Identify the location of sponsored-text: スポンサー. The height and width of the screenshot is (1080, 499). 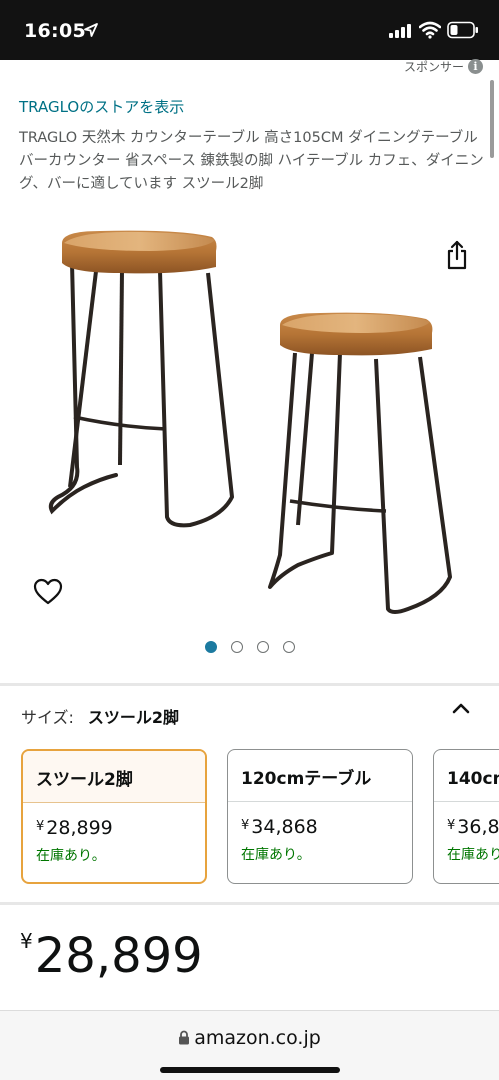
(433, 67).